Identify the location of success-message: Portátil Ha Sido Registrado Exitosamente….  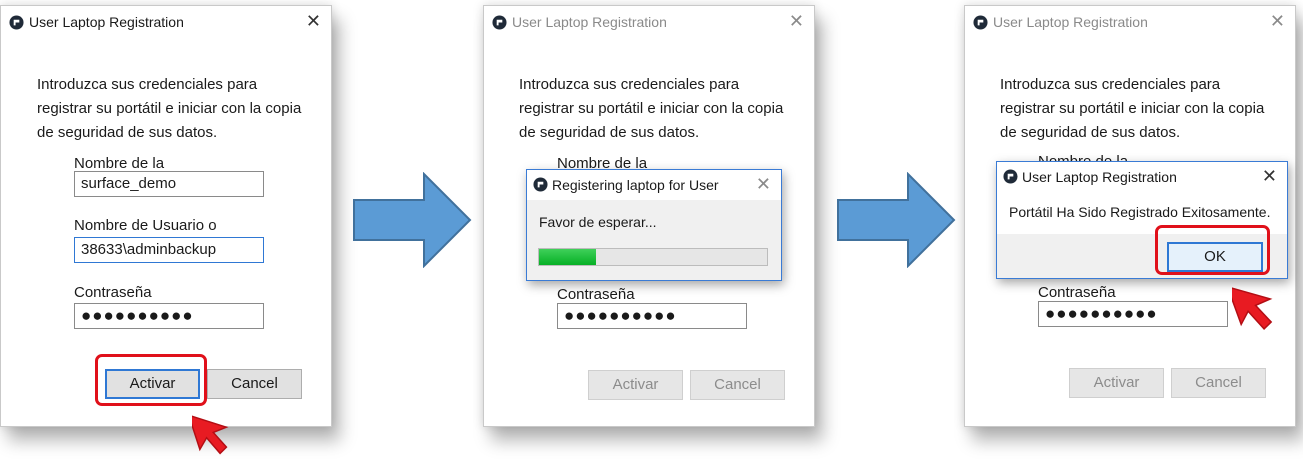
(1140, 212).